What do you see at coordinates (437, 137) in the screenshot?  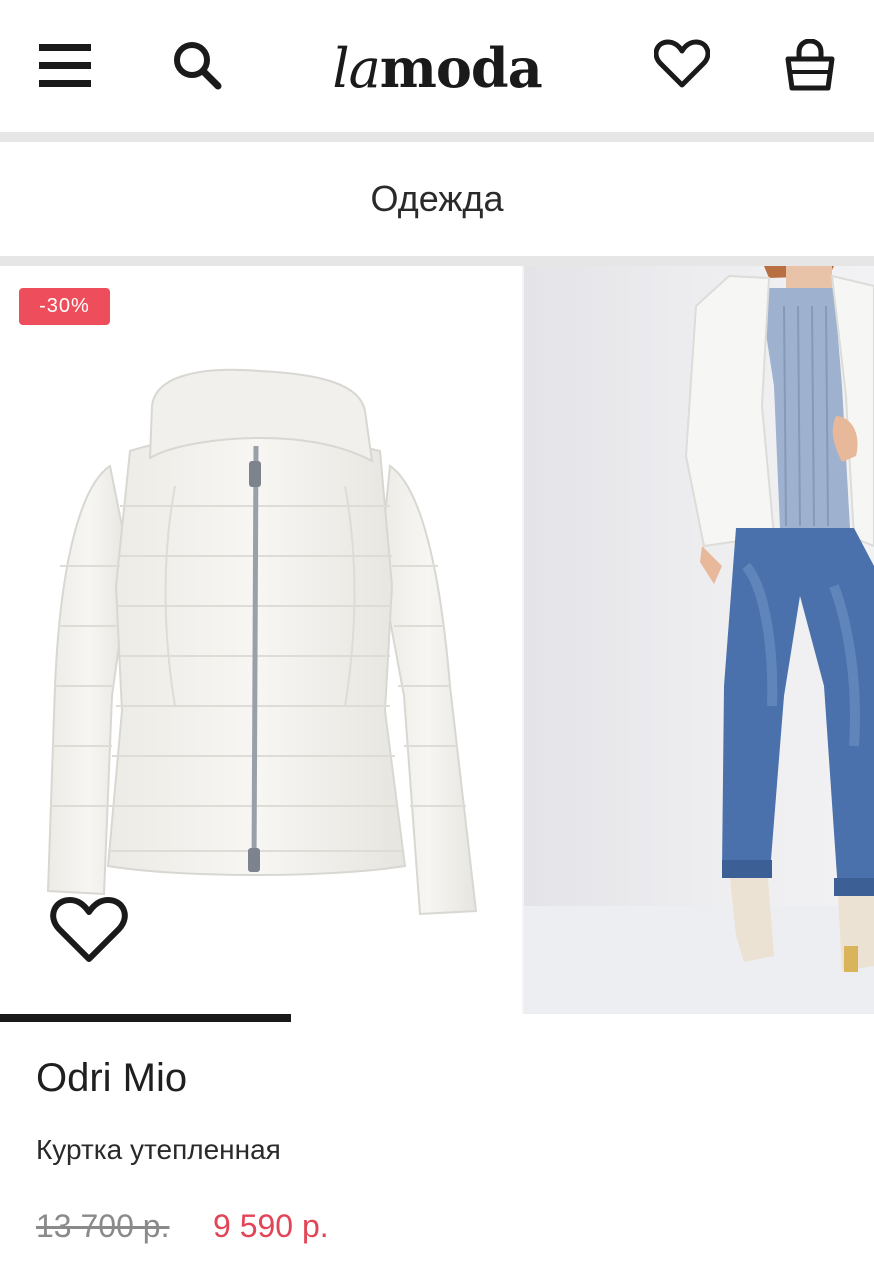 I see `header-divider` at bounding box center [437, 137].